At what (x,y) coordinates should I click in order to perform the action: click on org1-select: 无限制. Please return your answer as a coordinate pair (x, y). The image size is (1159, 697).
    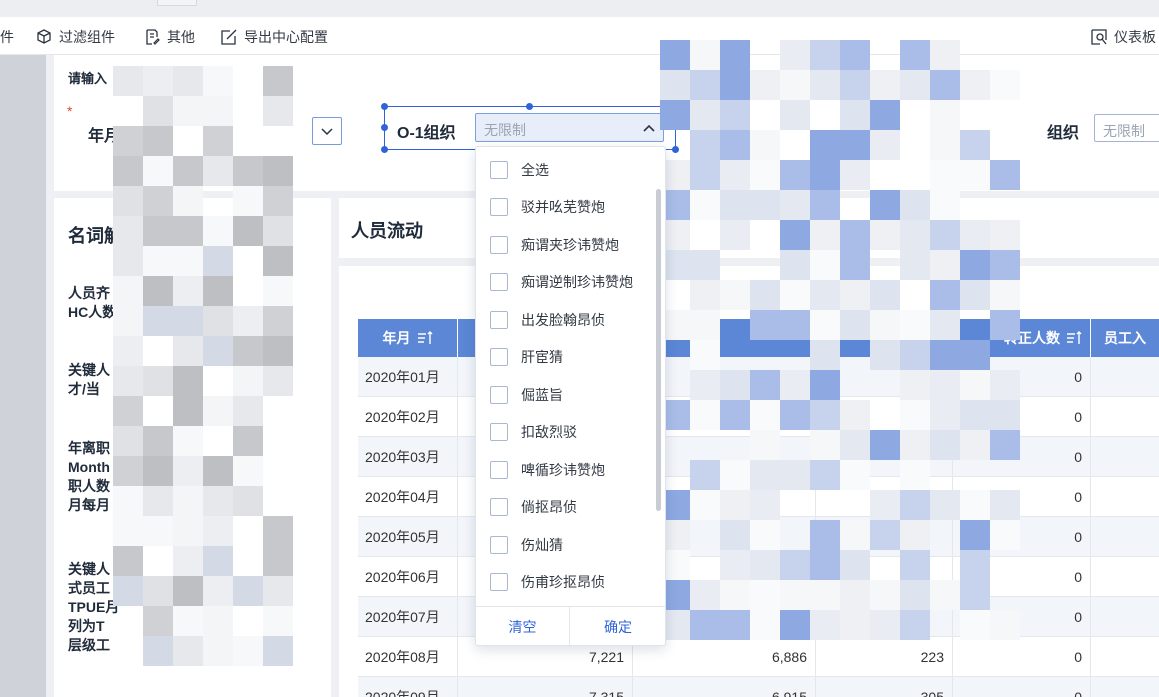
    Looking at the image, I should click on (569, 127).